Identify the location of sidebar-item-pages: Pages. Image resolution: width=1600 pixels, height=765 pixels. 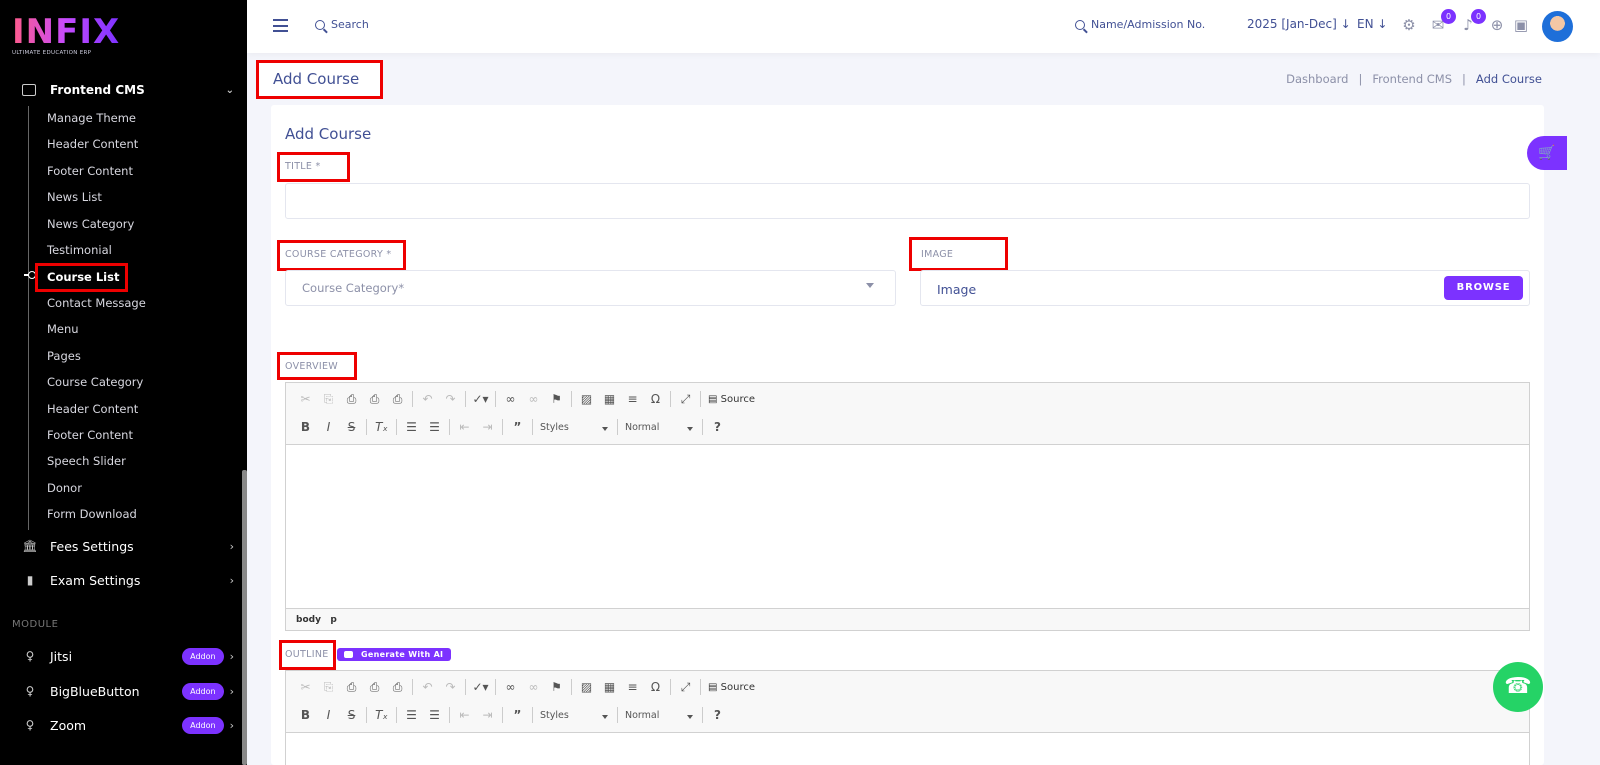
(64, 356).